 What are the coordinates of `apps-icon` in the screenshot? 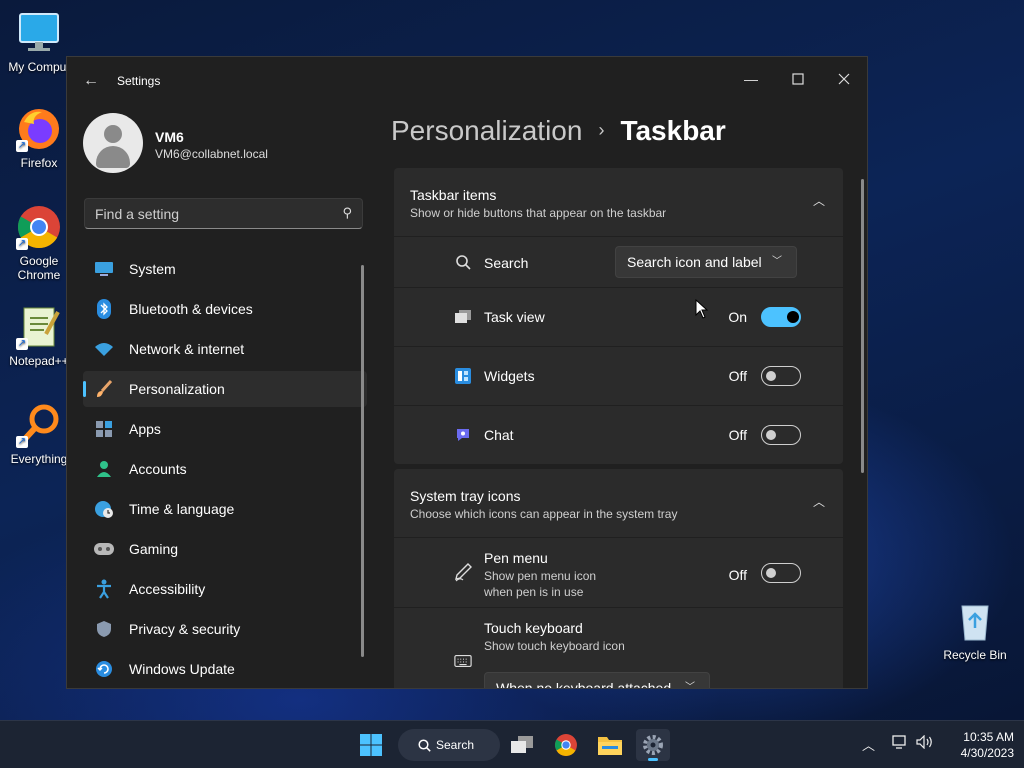 It's located at (104, 429).